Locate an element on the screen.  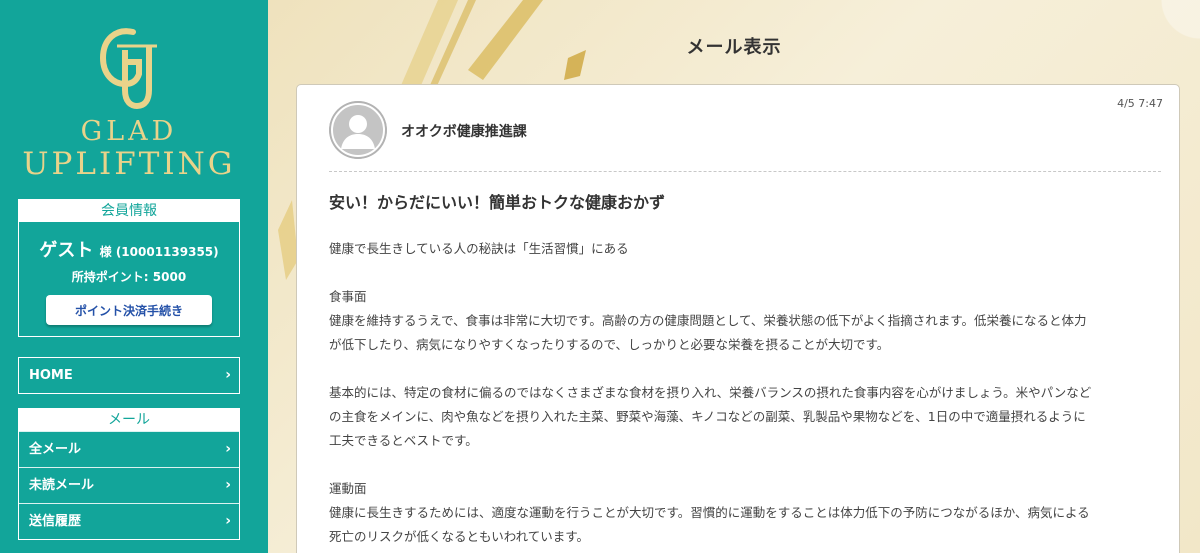
home-nav: HOME › is located at coordinates (129, 375).